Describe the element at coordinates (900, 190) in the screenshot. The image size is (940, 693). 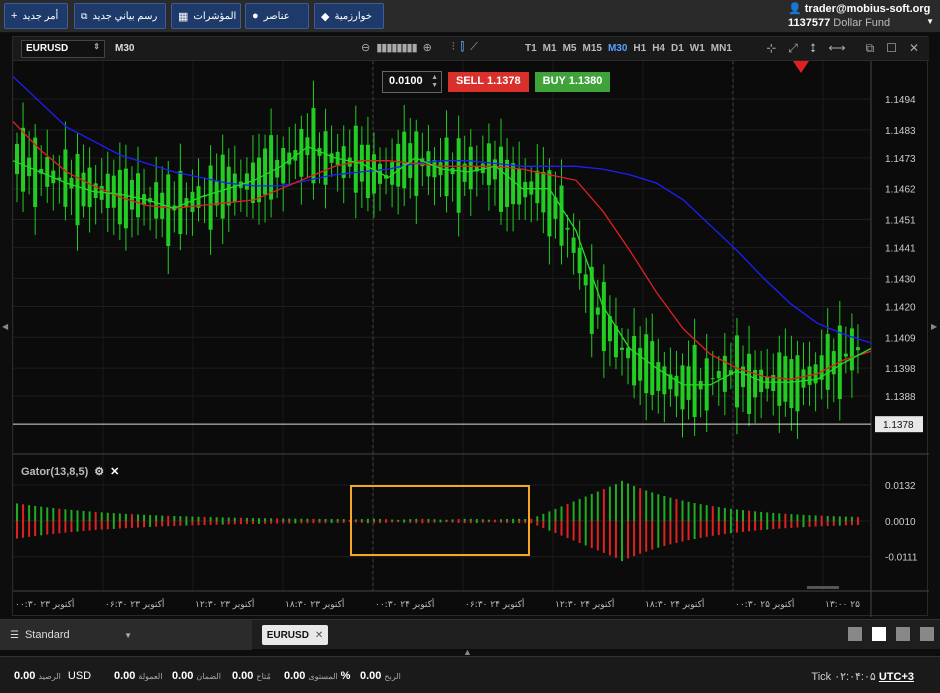
I see `y-tick-label: 1.1462` at that location.